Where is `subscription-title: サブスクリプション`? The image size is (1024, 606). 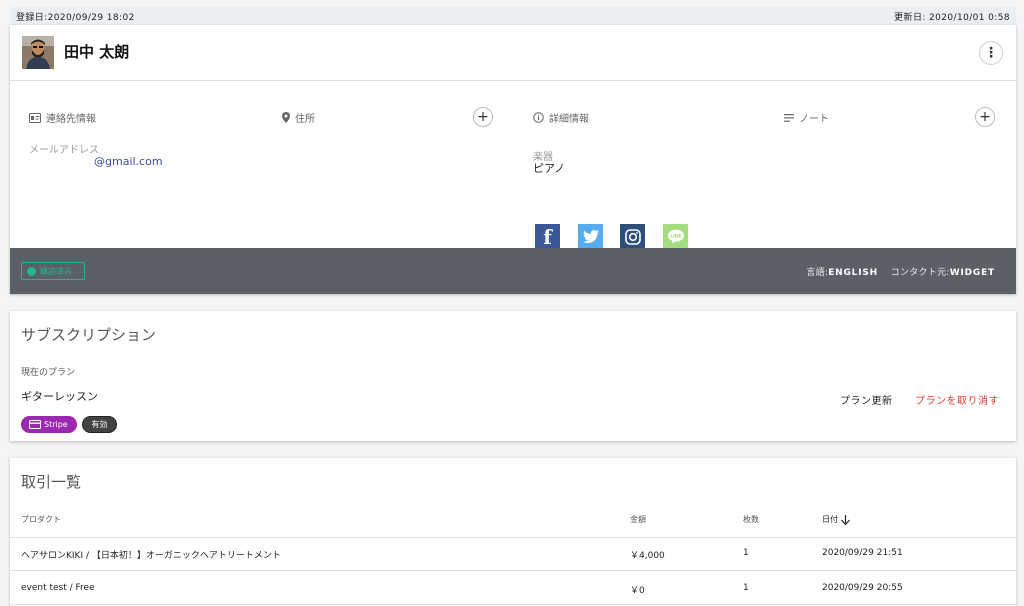
subscription-title: サブスクリプション is located at coordinates (89, 335).